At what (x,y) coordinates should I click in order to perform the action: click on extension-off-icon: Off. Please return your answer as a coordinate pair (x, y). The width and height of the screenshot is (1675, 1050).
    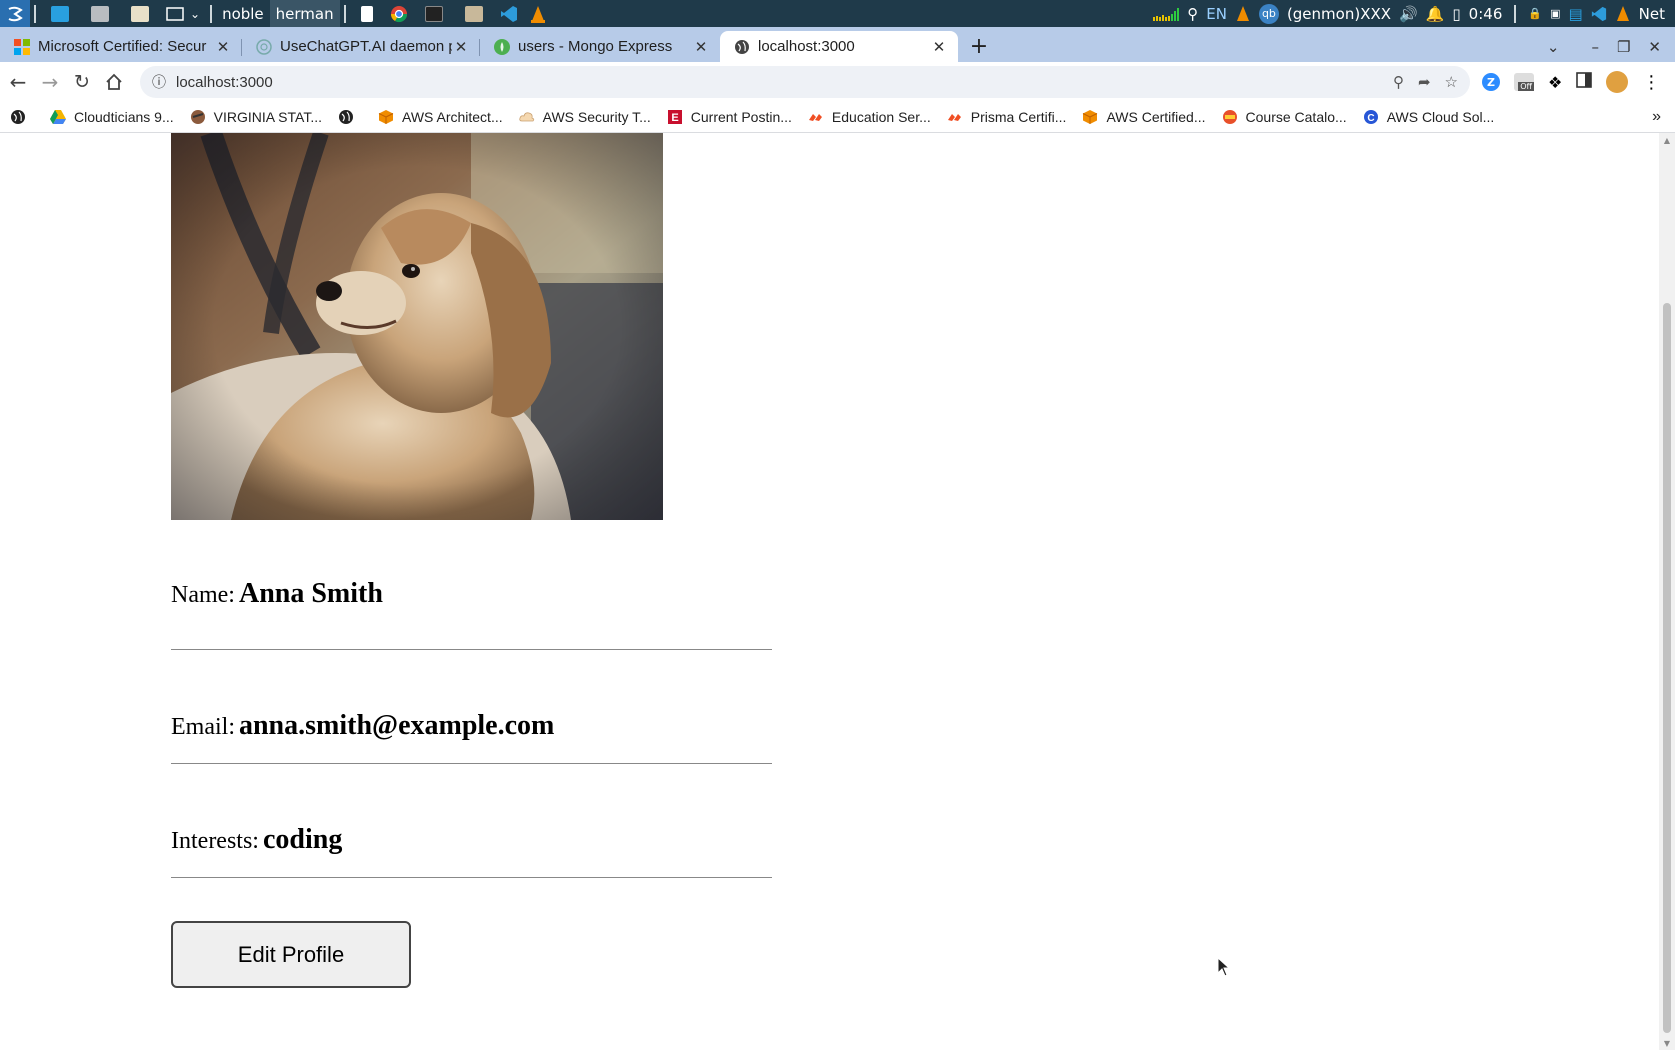
    Looking at the image, I should click on (1524, 82).